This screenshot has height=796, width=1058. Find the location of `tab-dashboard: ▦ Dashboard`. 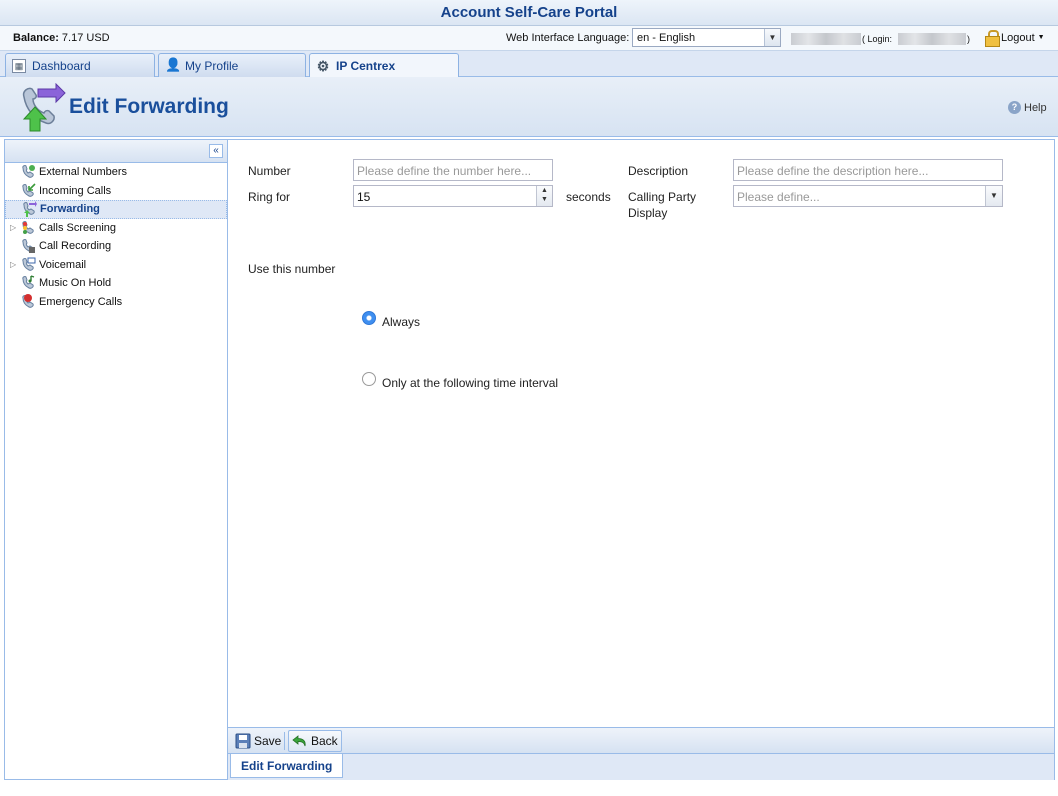

tab-dashboard: ▦ Dashboard is located at coordinates (80, 65).